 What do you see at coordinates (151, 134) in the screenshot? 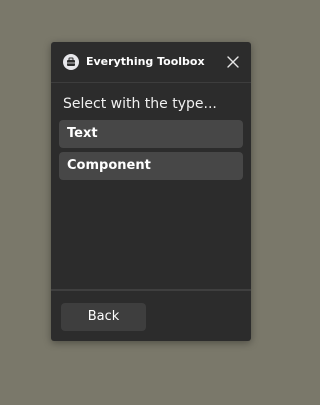
I see `option-text: Text` at bounding box center [151, 134].